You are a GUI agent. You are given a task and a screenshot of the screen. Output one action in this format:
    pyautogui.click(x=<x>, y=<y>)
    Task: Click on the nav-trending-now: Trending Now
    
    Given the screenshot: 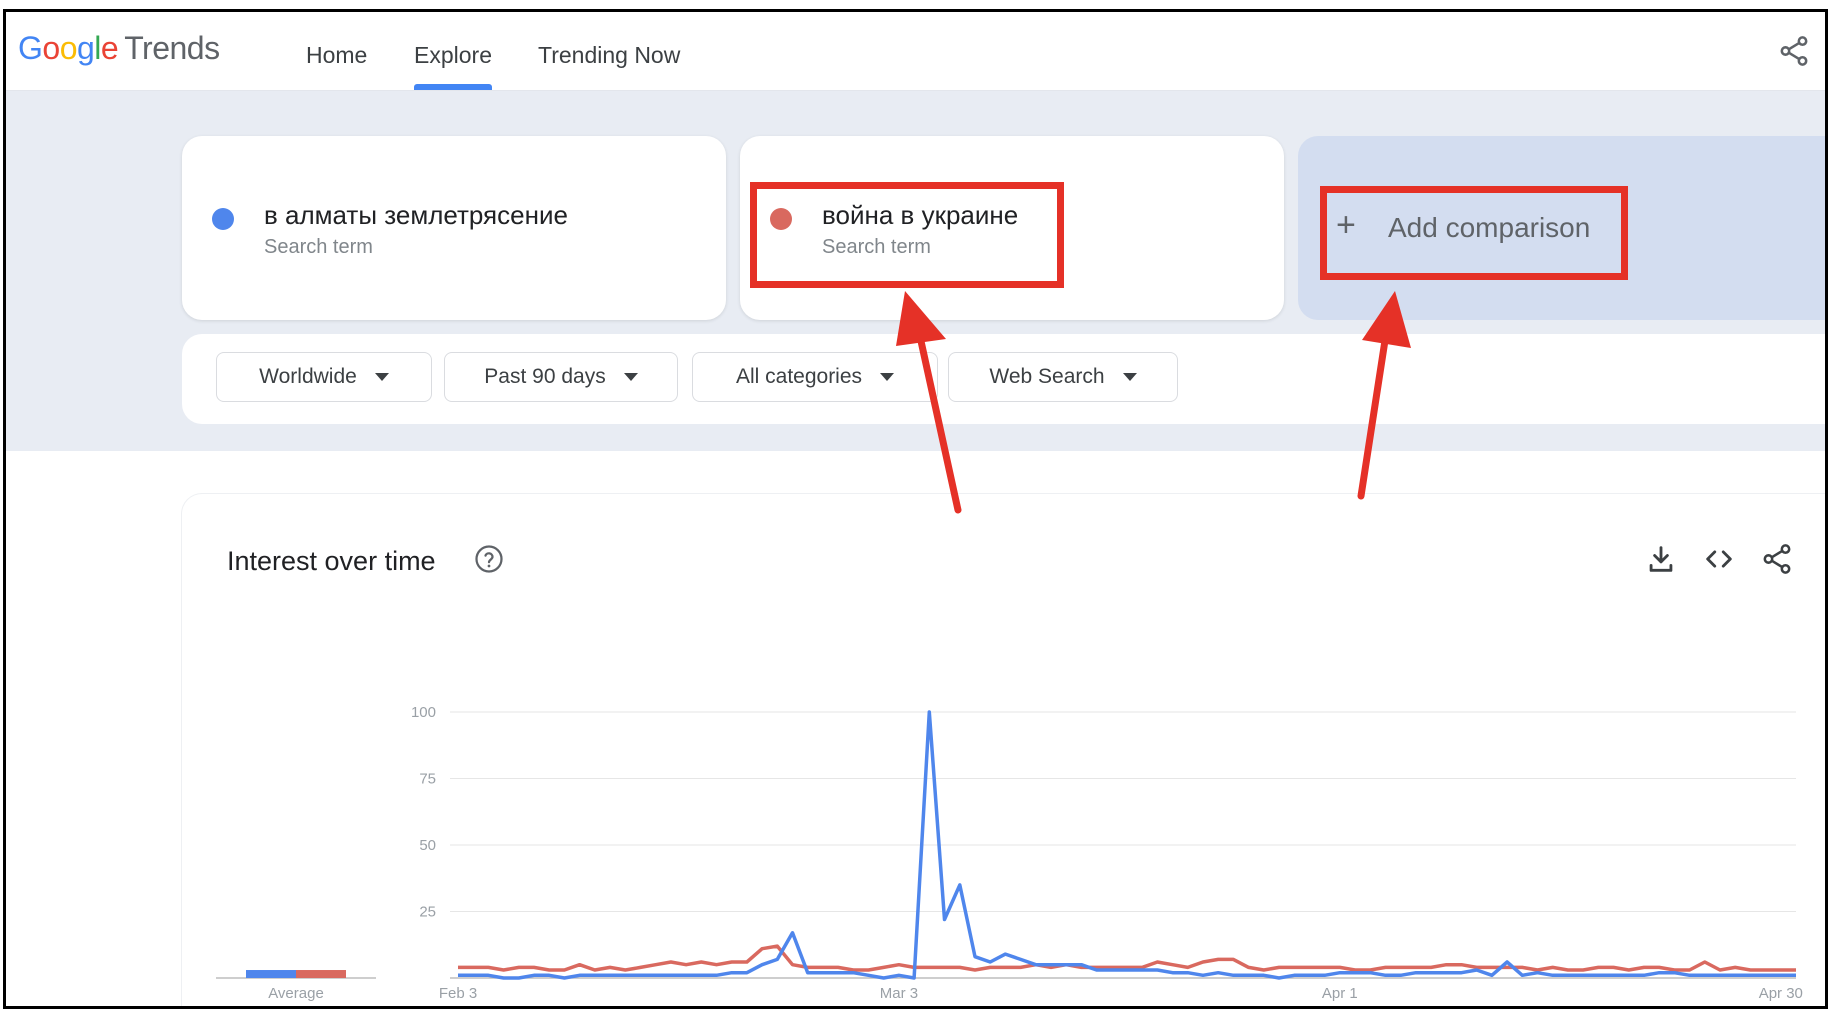 What is the action you would take?
    pyautogui.click(x=609, y=55)
    